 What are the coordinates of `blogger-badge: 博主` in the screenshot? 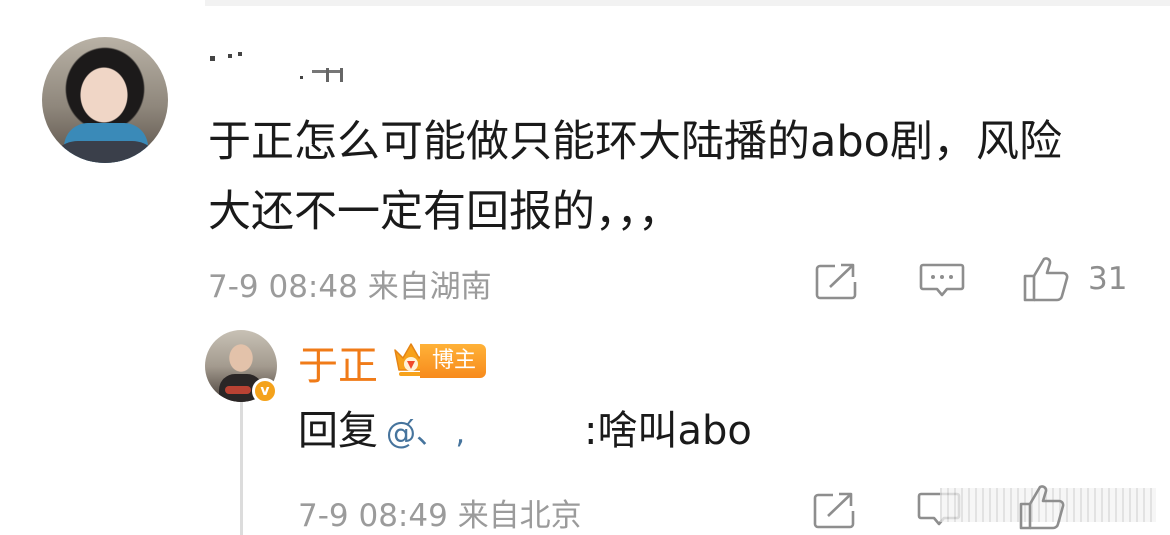 It's located at (453, 361).